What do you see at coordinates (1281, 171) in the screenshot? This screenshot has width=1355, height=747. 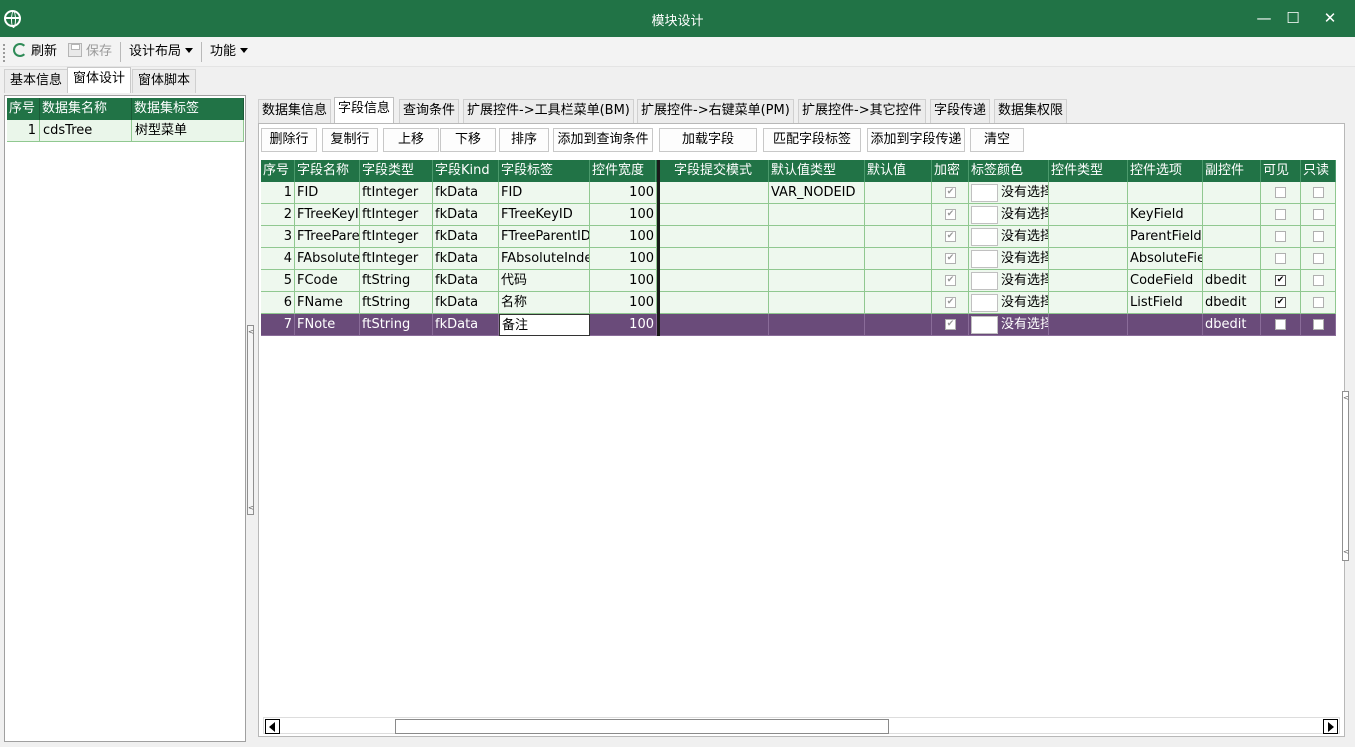 I see `col-header: 可见` at bounding box center [1281, 171].